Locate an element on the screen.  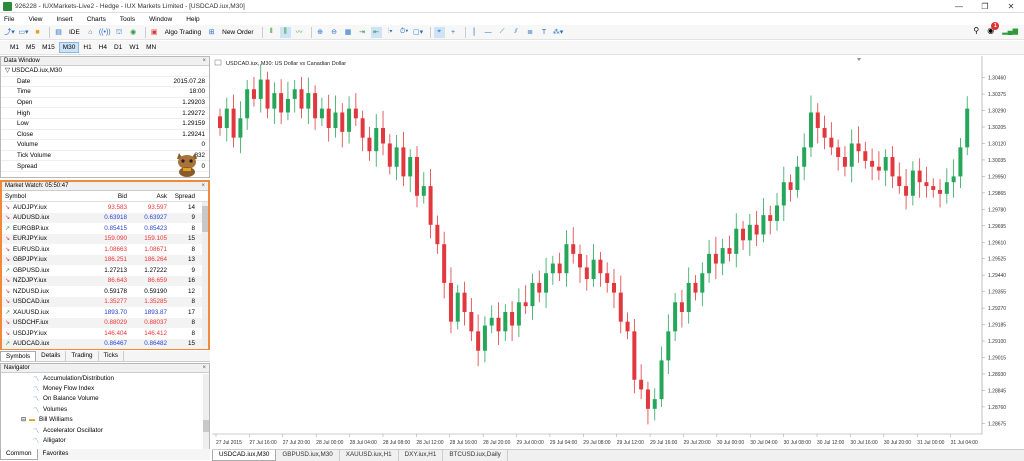
algo-trading-icon: ▣ is located at coordinates (154, 32).